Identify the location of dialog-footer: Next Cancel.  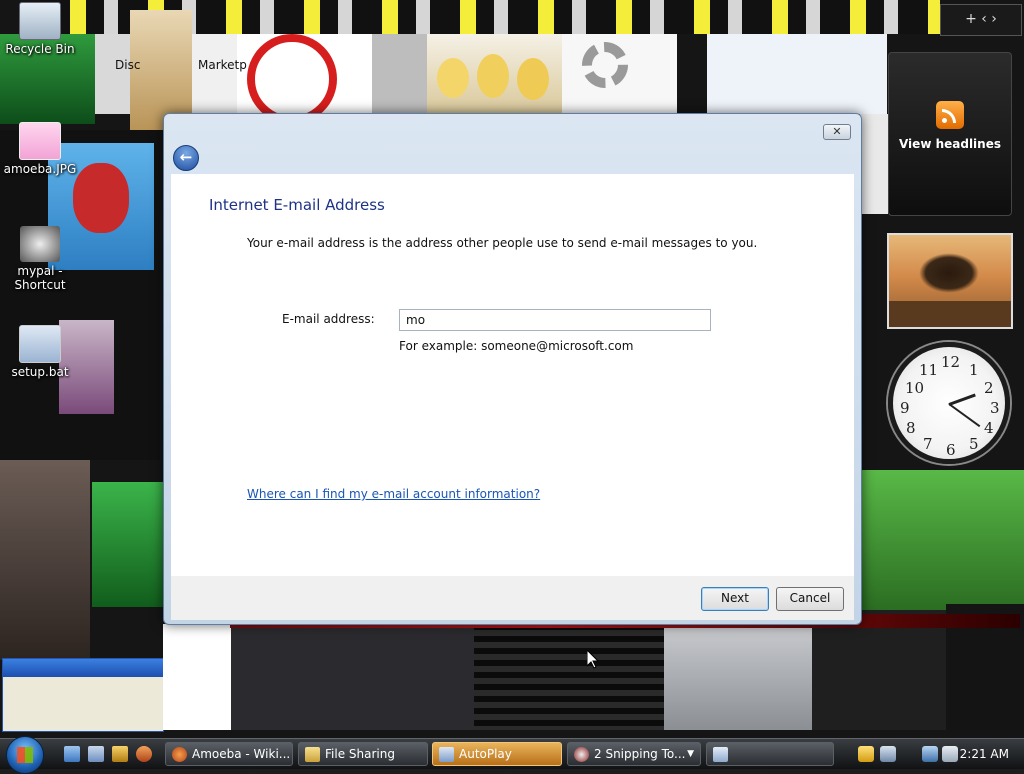
(512, 598).